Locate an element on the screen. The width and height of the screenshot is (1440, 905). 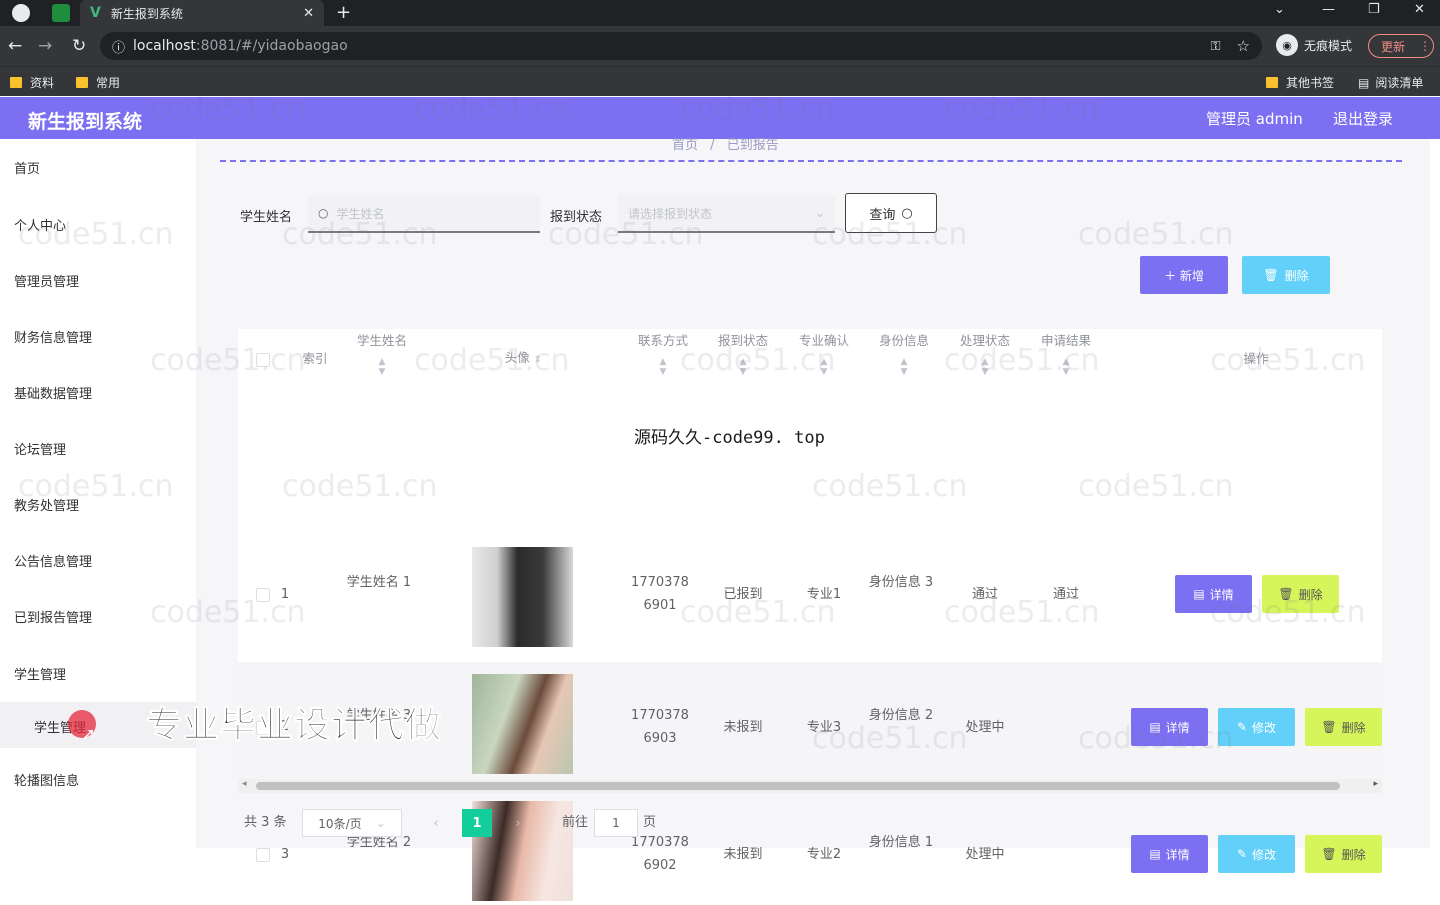
horizontal-scrollbar: ◂ ▸ is located at coordinates (810, 786).